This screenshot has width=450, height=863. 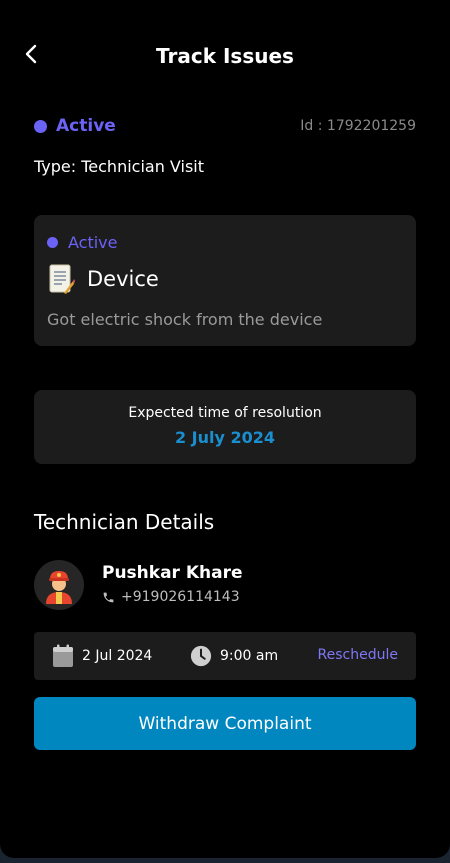 I want to click on ticket-id: Id : 1792201259, so click(x=358, y=126).